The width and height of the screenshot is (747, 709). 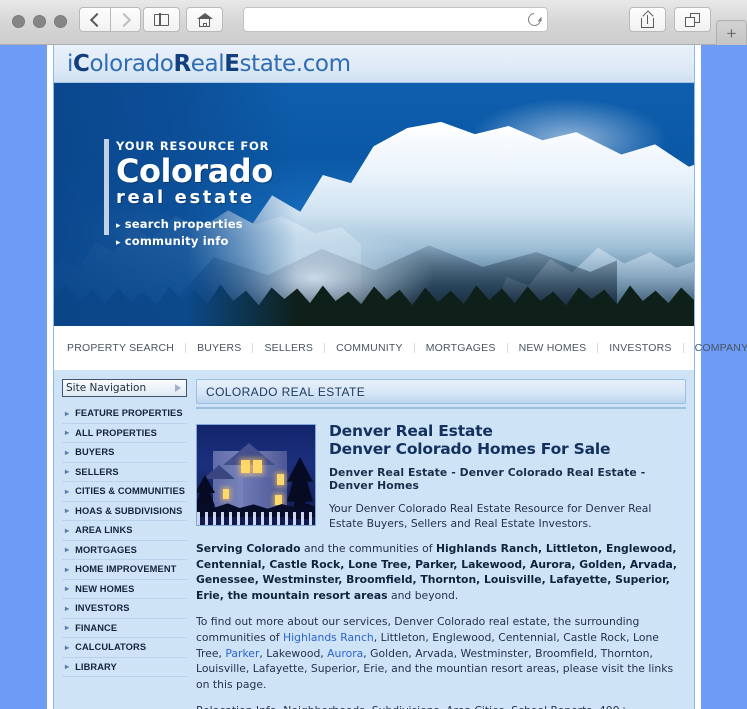 I want to click on close-window-button, so click(x=18, y=21).